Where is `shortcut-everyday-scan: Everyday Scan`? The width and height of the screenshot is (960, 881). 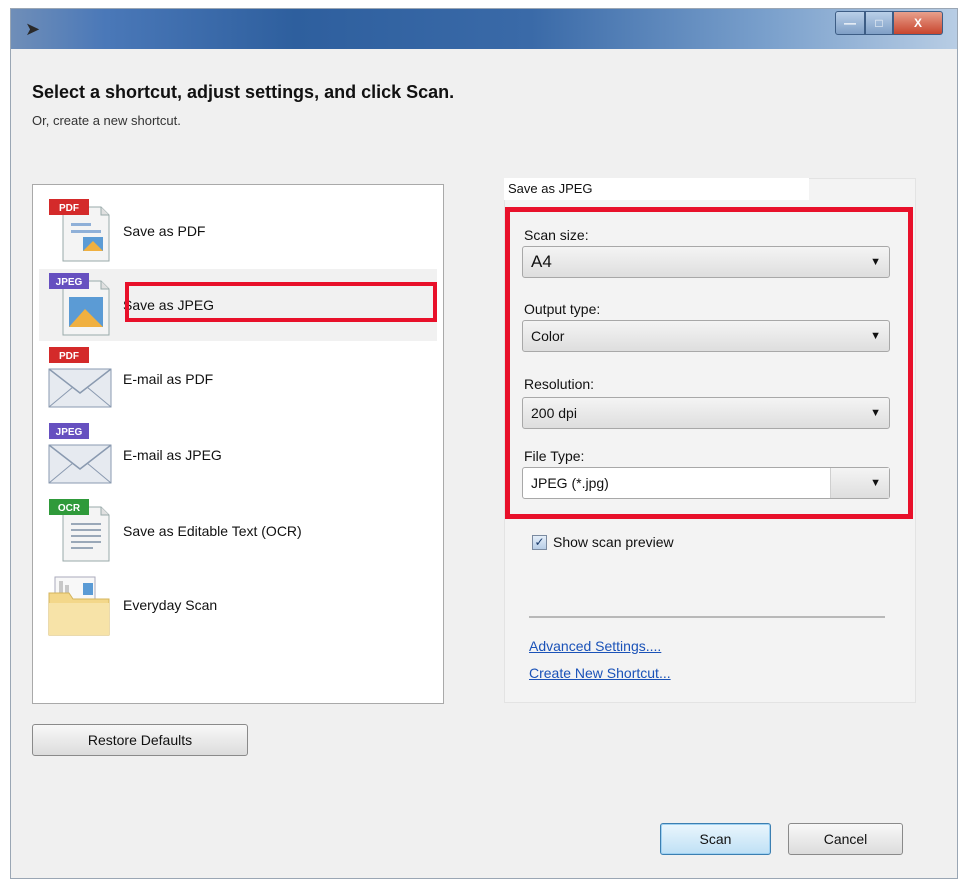
shortcut-everyday-scan: Everyday Scan is located at coordinates (238, 605).